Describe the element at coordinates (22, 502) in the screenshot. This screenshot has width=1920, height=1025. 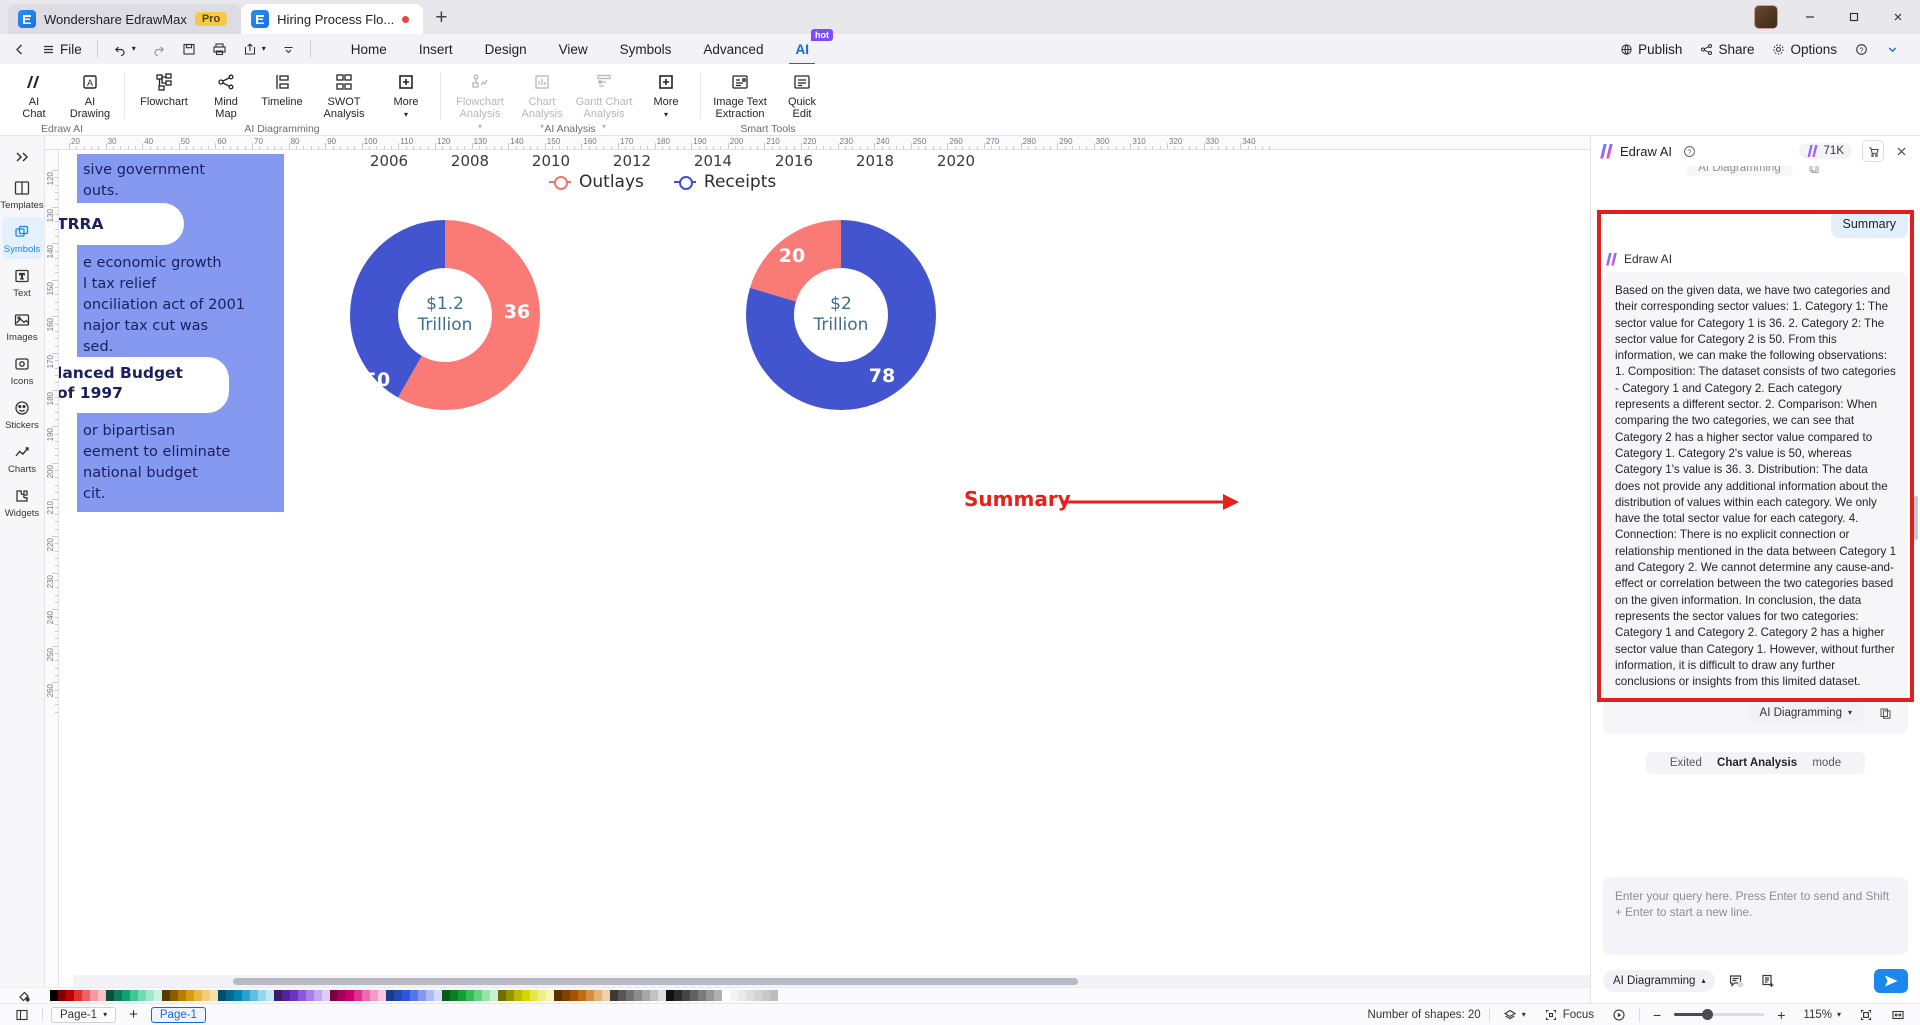
I see `sidebar-item-widgets: Widgets` at that location.